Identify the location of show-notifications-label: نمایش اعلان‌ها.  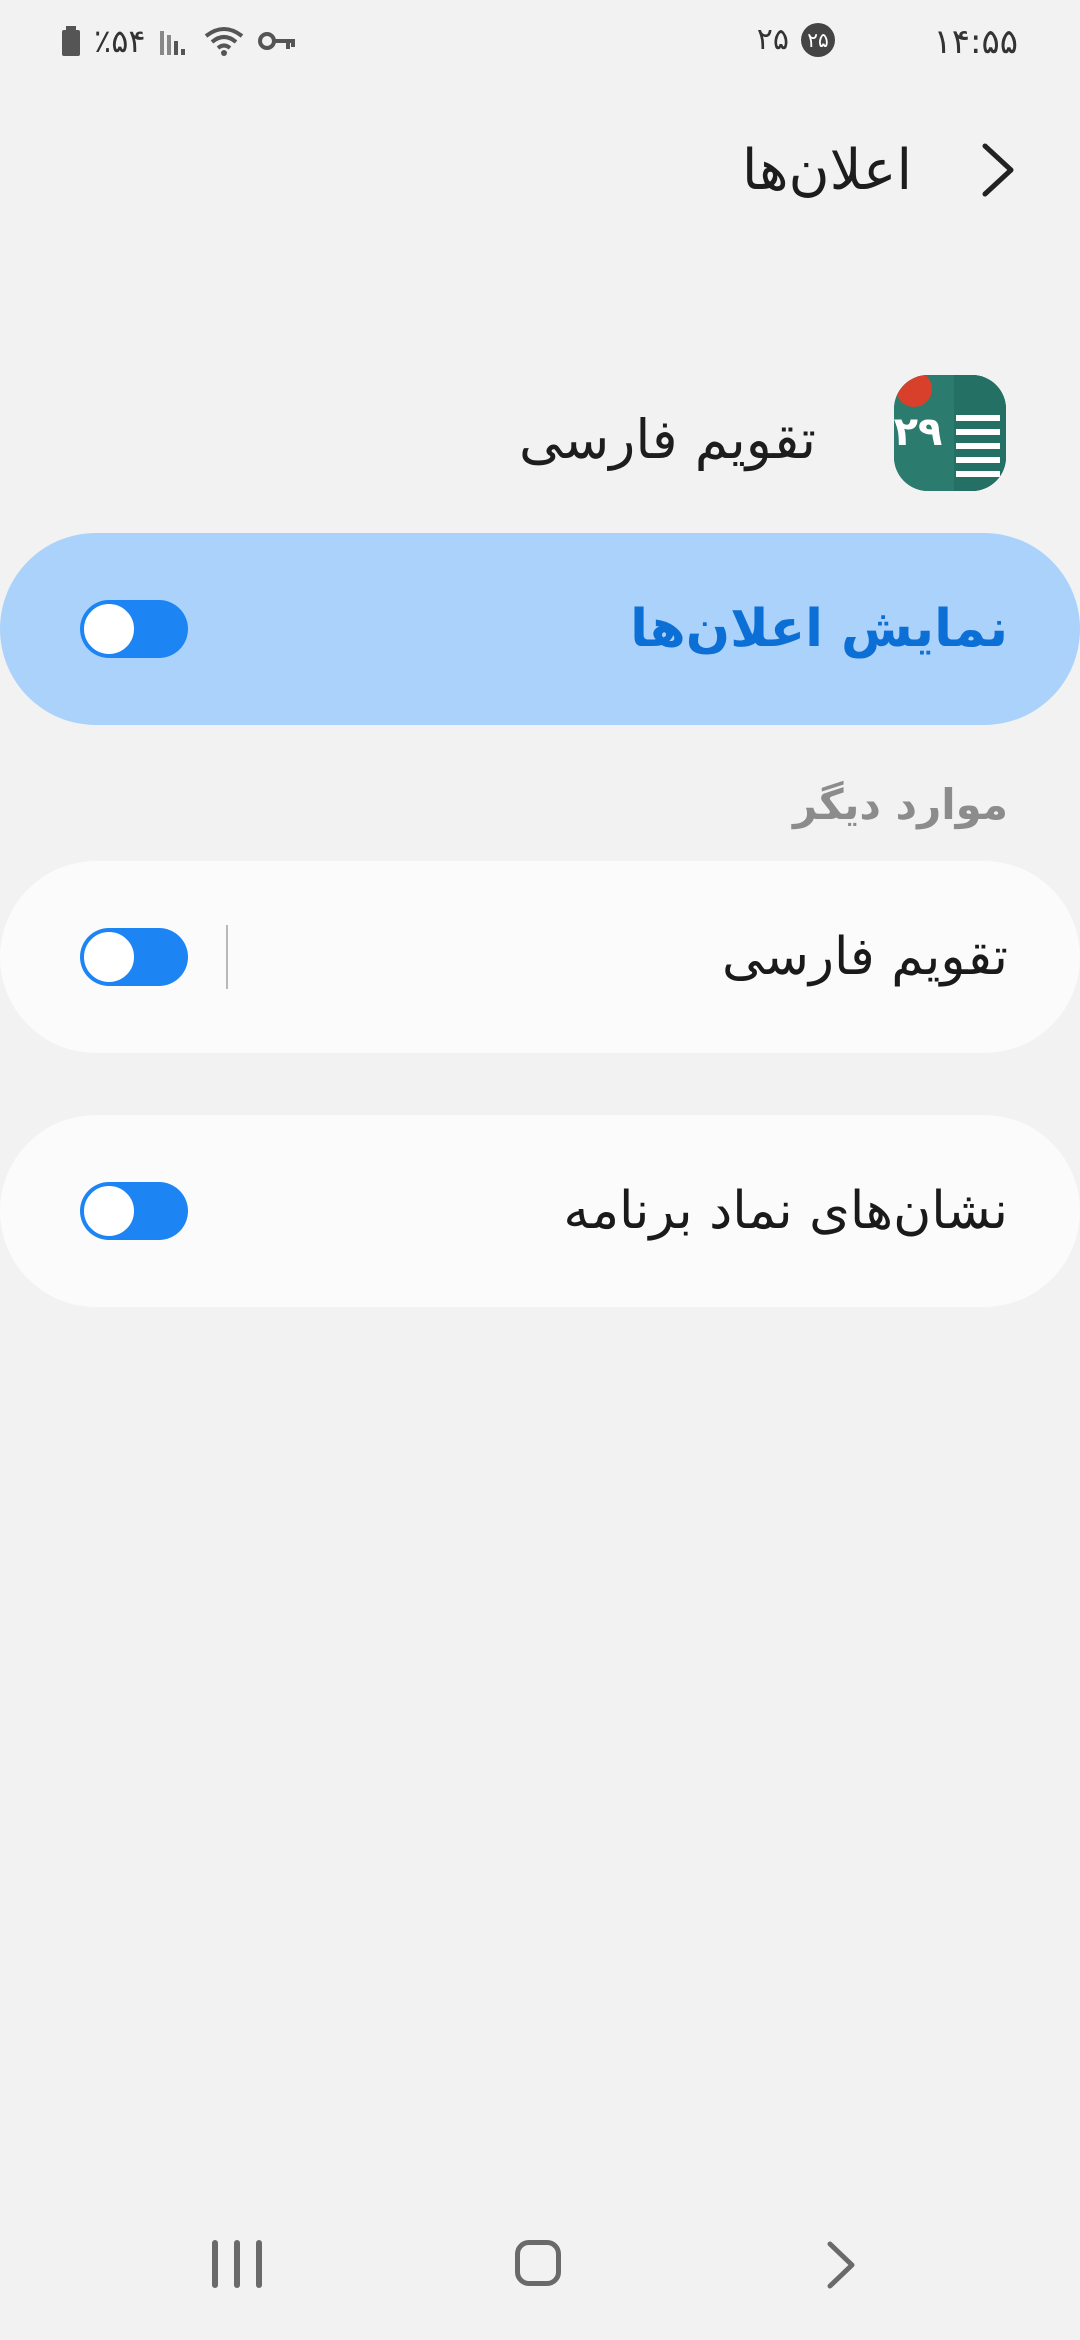
(819, 629).